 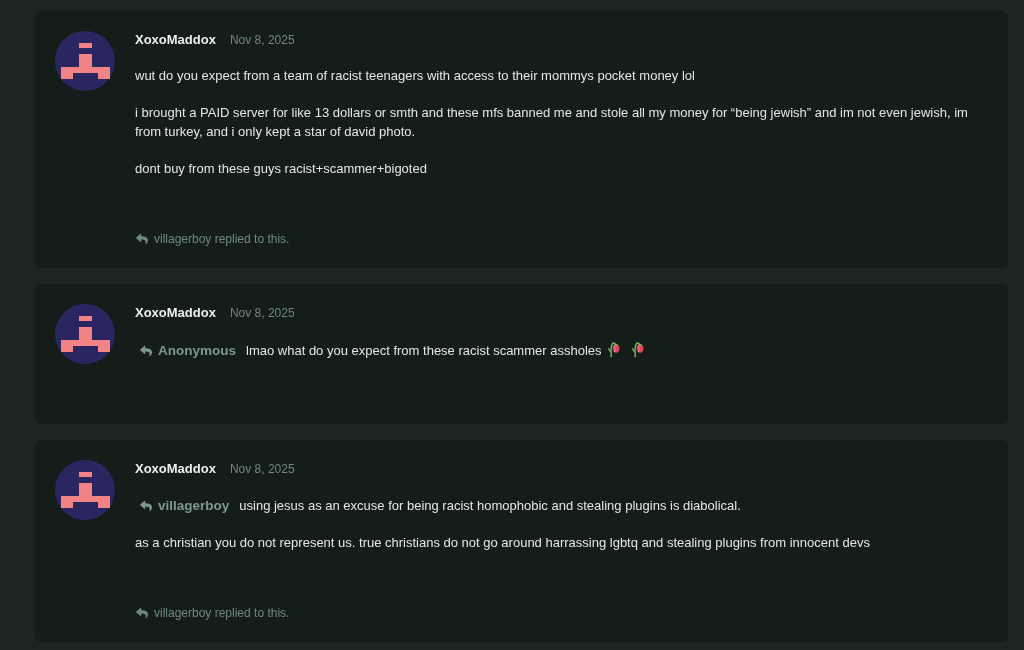 I want to click on quote-mention-link: Anonymous, so click(x=187, y=351).